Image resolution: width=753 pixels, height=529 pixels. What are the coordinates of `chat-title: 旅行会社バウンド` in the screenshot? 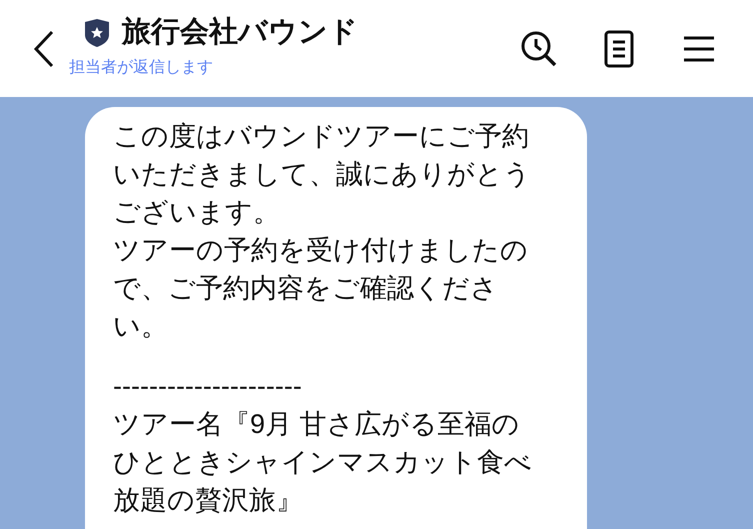 It's located at (240, 32).